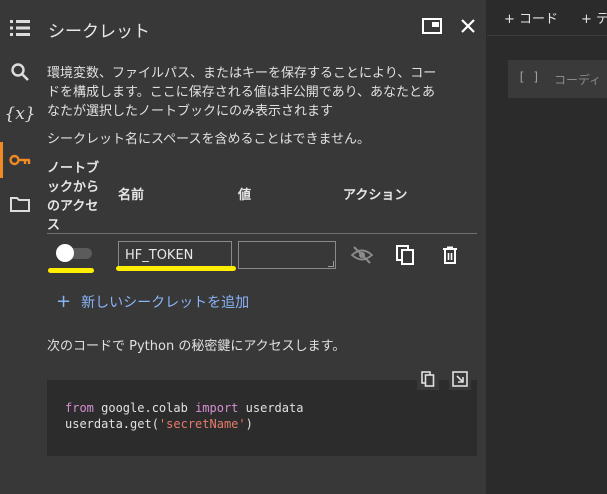 Image resolution: width=607 pixels, height=494 pixels. I want to click on notebook-access-toggle, so click(75, 253).